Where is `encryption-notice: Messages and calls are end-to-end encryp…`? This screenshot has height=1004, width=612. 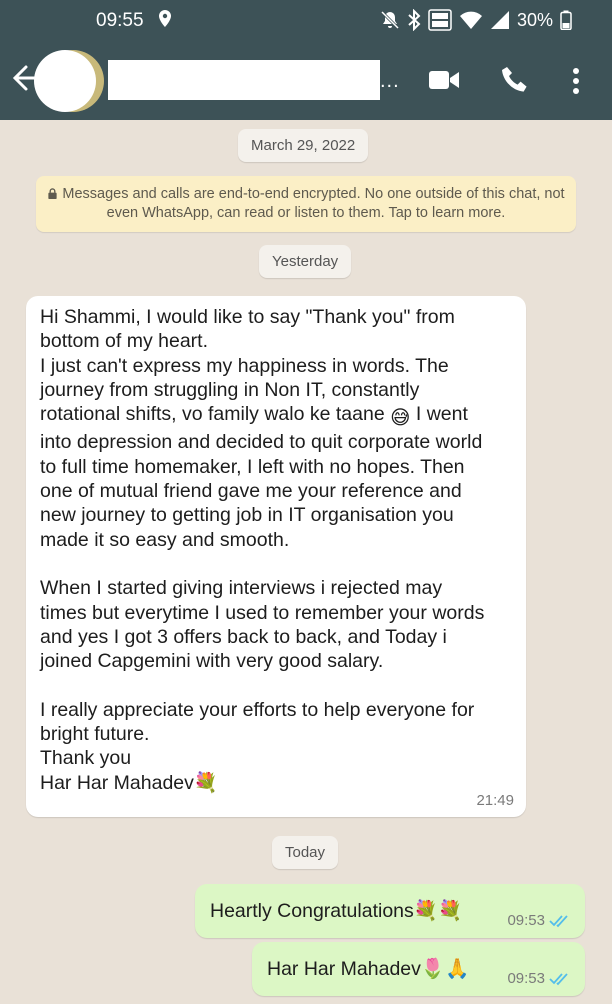 encryption-notice: Messages and calls are end-to-end encryp… is located at coordinates (306, 204).